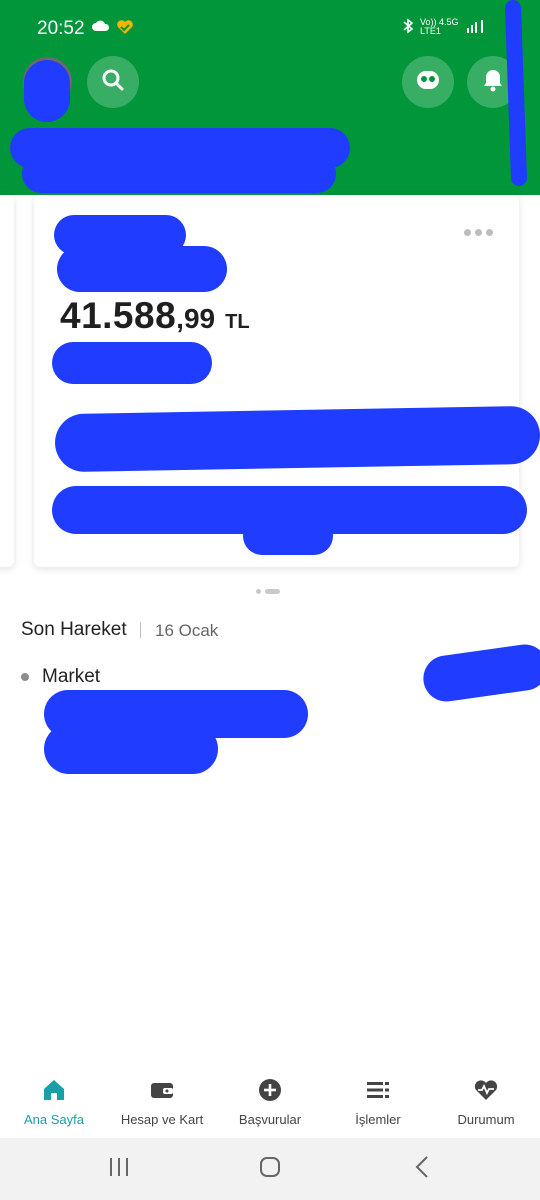  I want to click on cloud-icon, so click(101, 29).